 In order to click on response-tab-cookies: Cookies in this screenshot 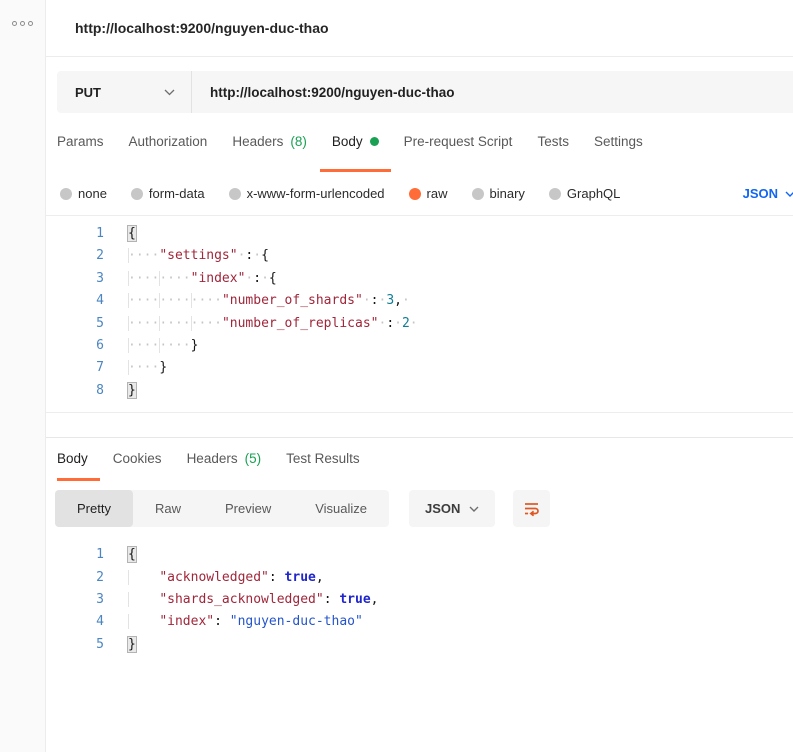, I will do `click(137, 459)`.